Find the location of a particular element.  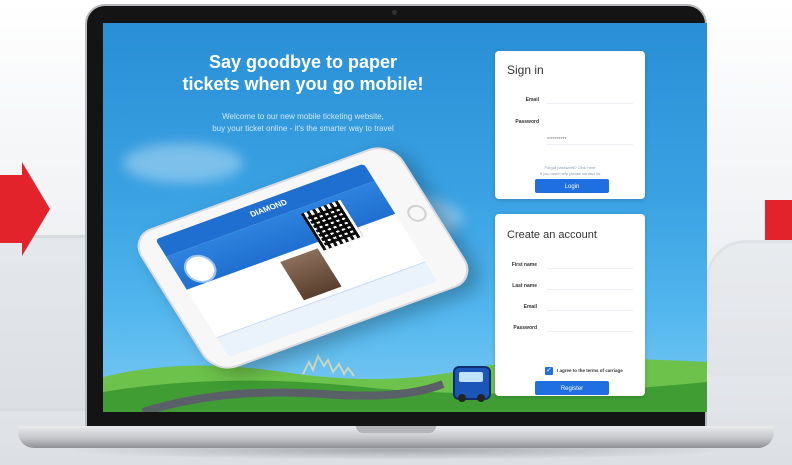

last-name-label: Last name is located at coordinates (524, 286).